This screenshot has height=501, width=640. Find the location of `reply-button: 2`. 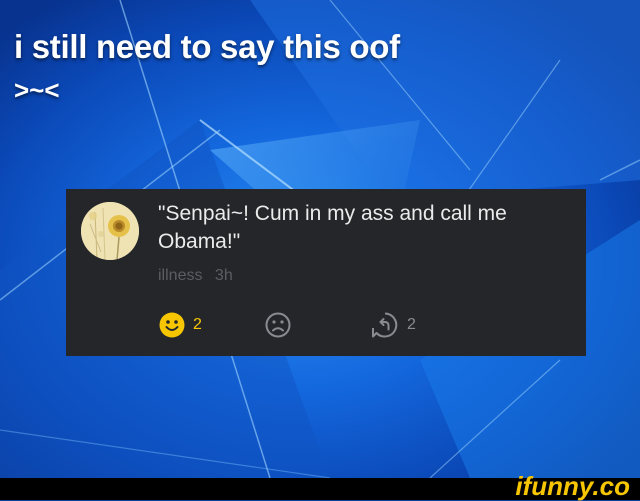

reply-button: 2 is located at coordinates (393, 325).